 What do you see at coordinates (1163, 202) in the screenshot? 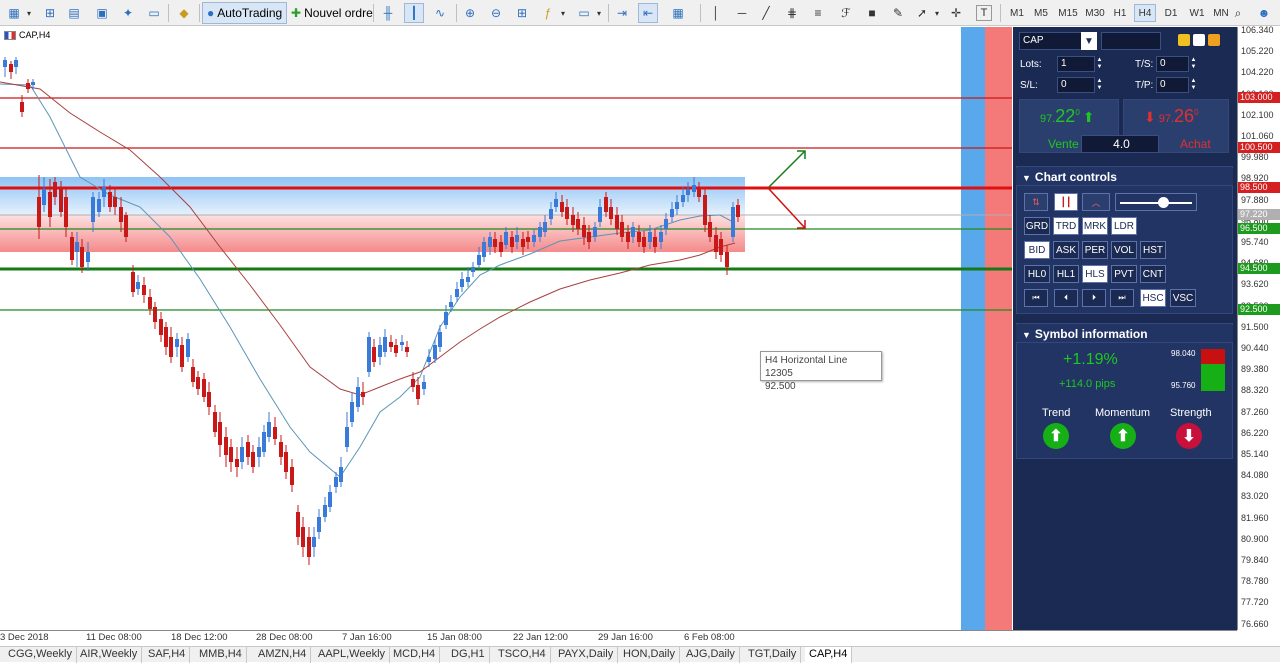
I see `slider-handle` at bounding box center [1163, 202].